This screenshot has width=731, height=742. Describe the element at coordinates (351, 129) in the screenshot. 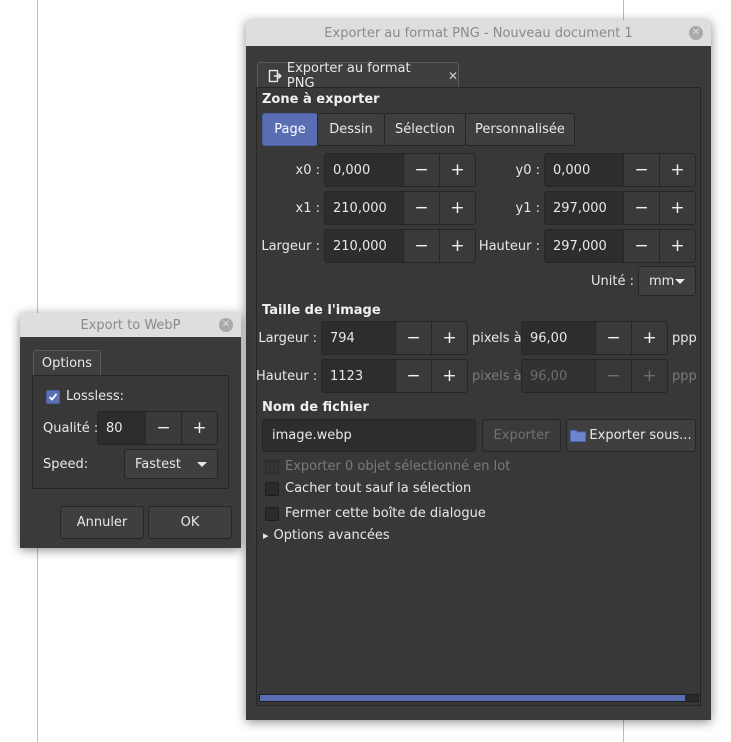

I see `mode-drawing-button: Dessin` at that location.